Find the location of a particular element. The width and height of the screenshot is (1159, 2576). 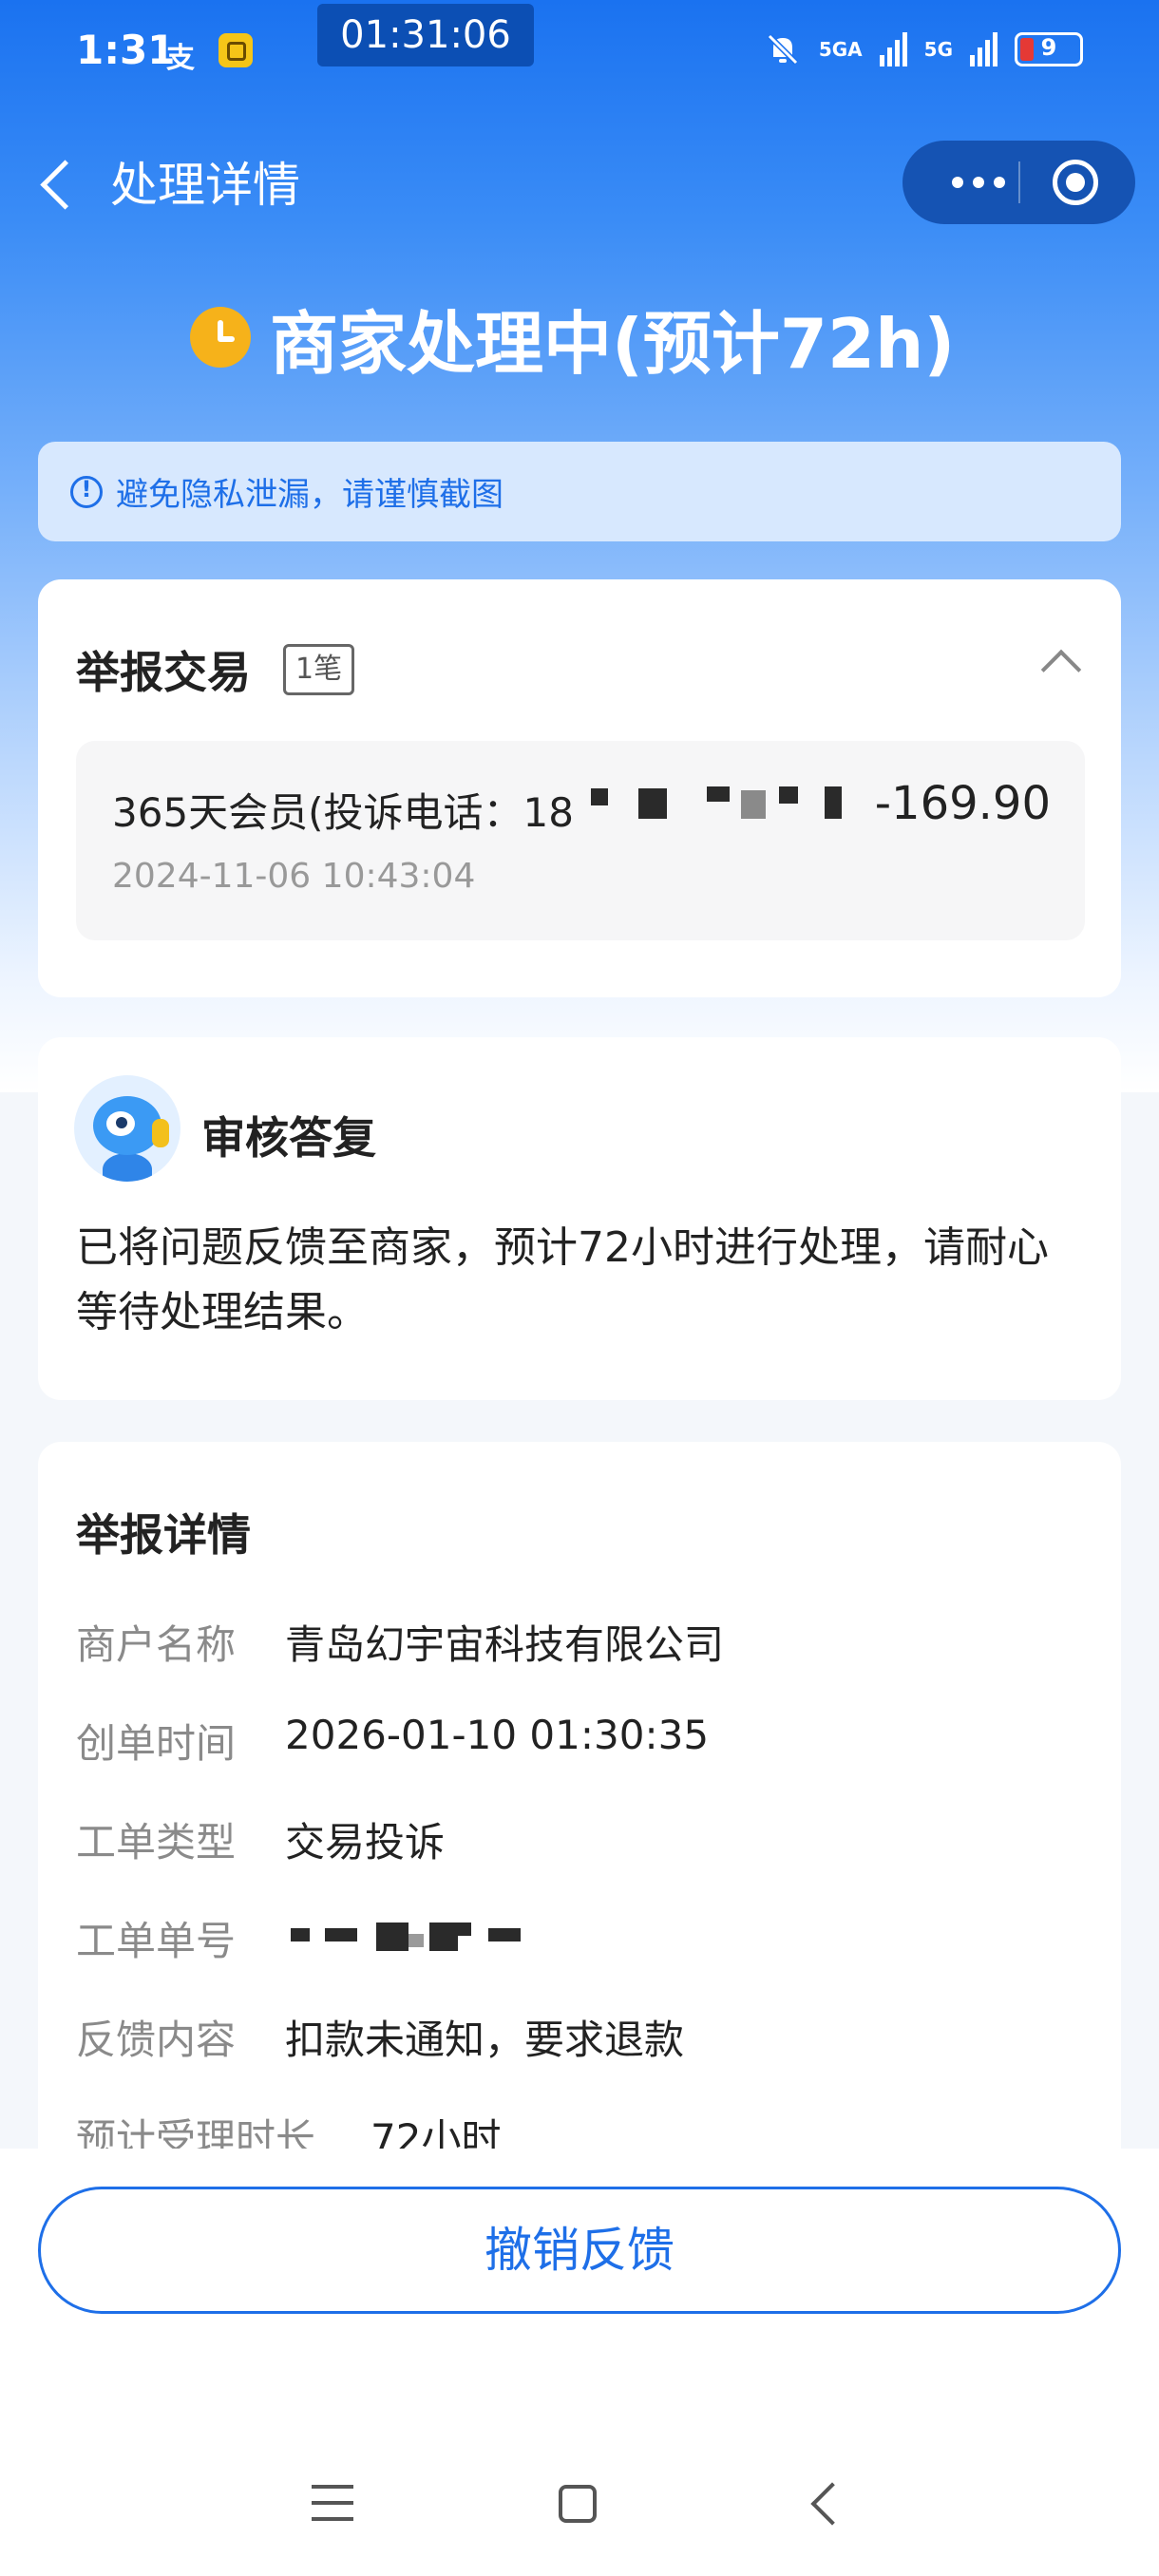

mute-bell-icon is located at coordinates (782, 49).